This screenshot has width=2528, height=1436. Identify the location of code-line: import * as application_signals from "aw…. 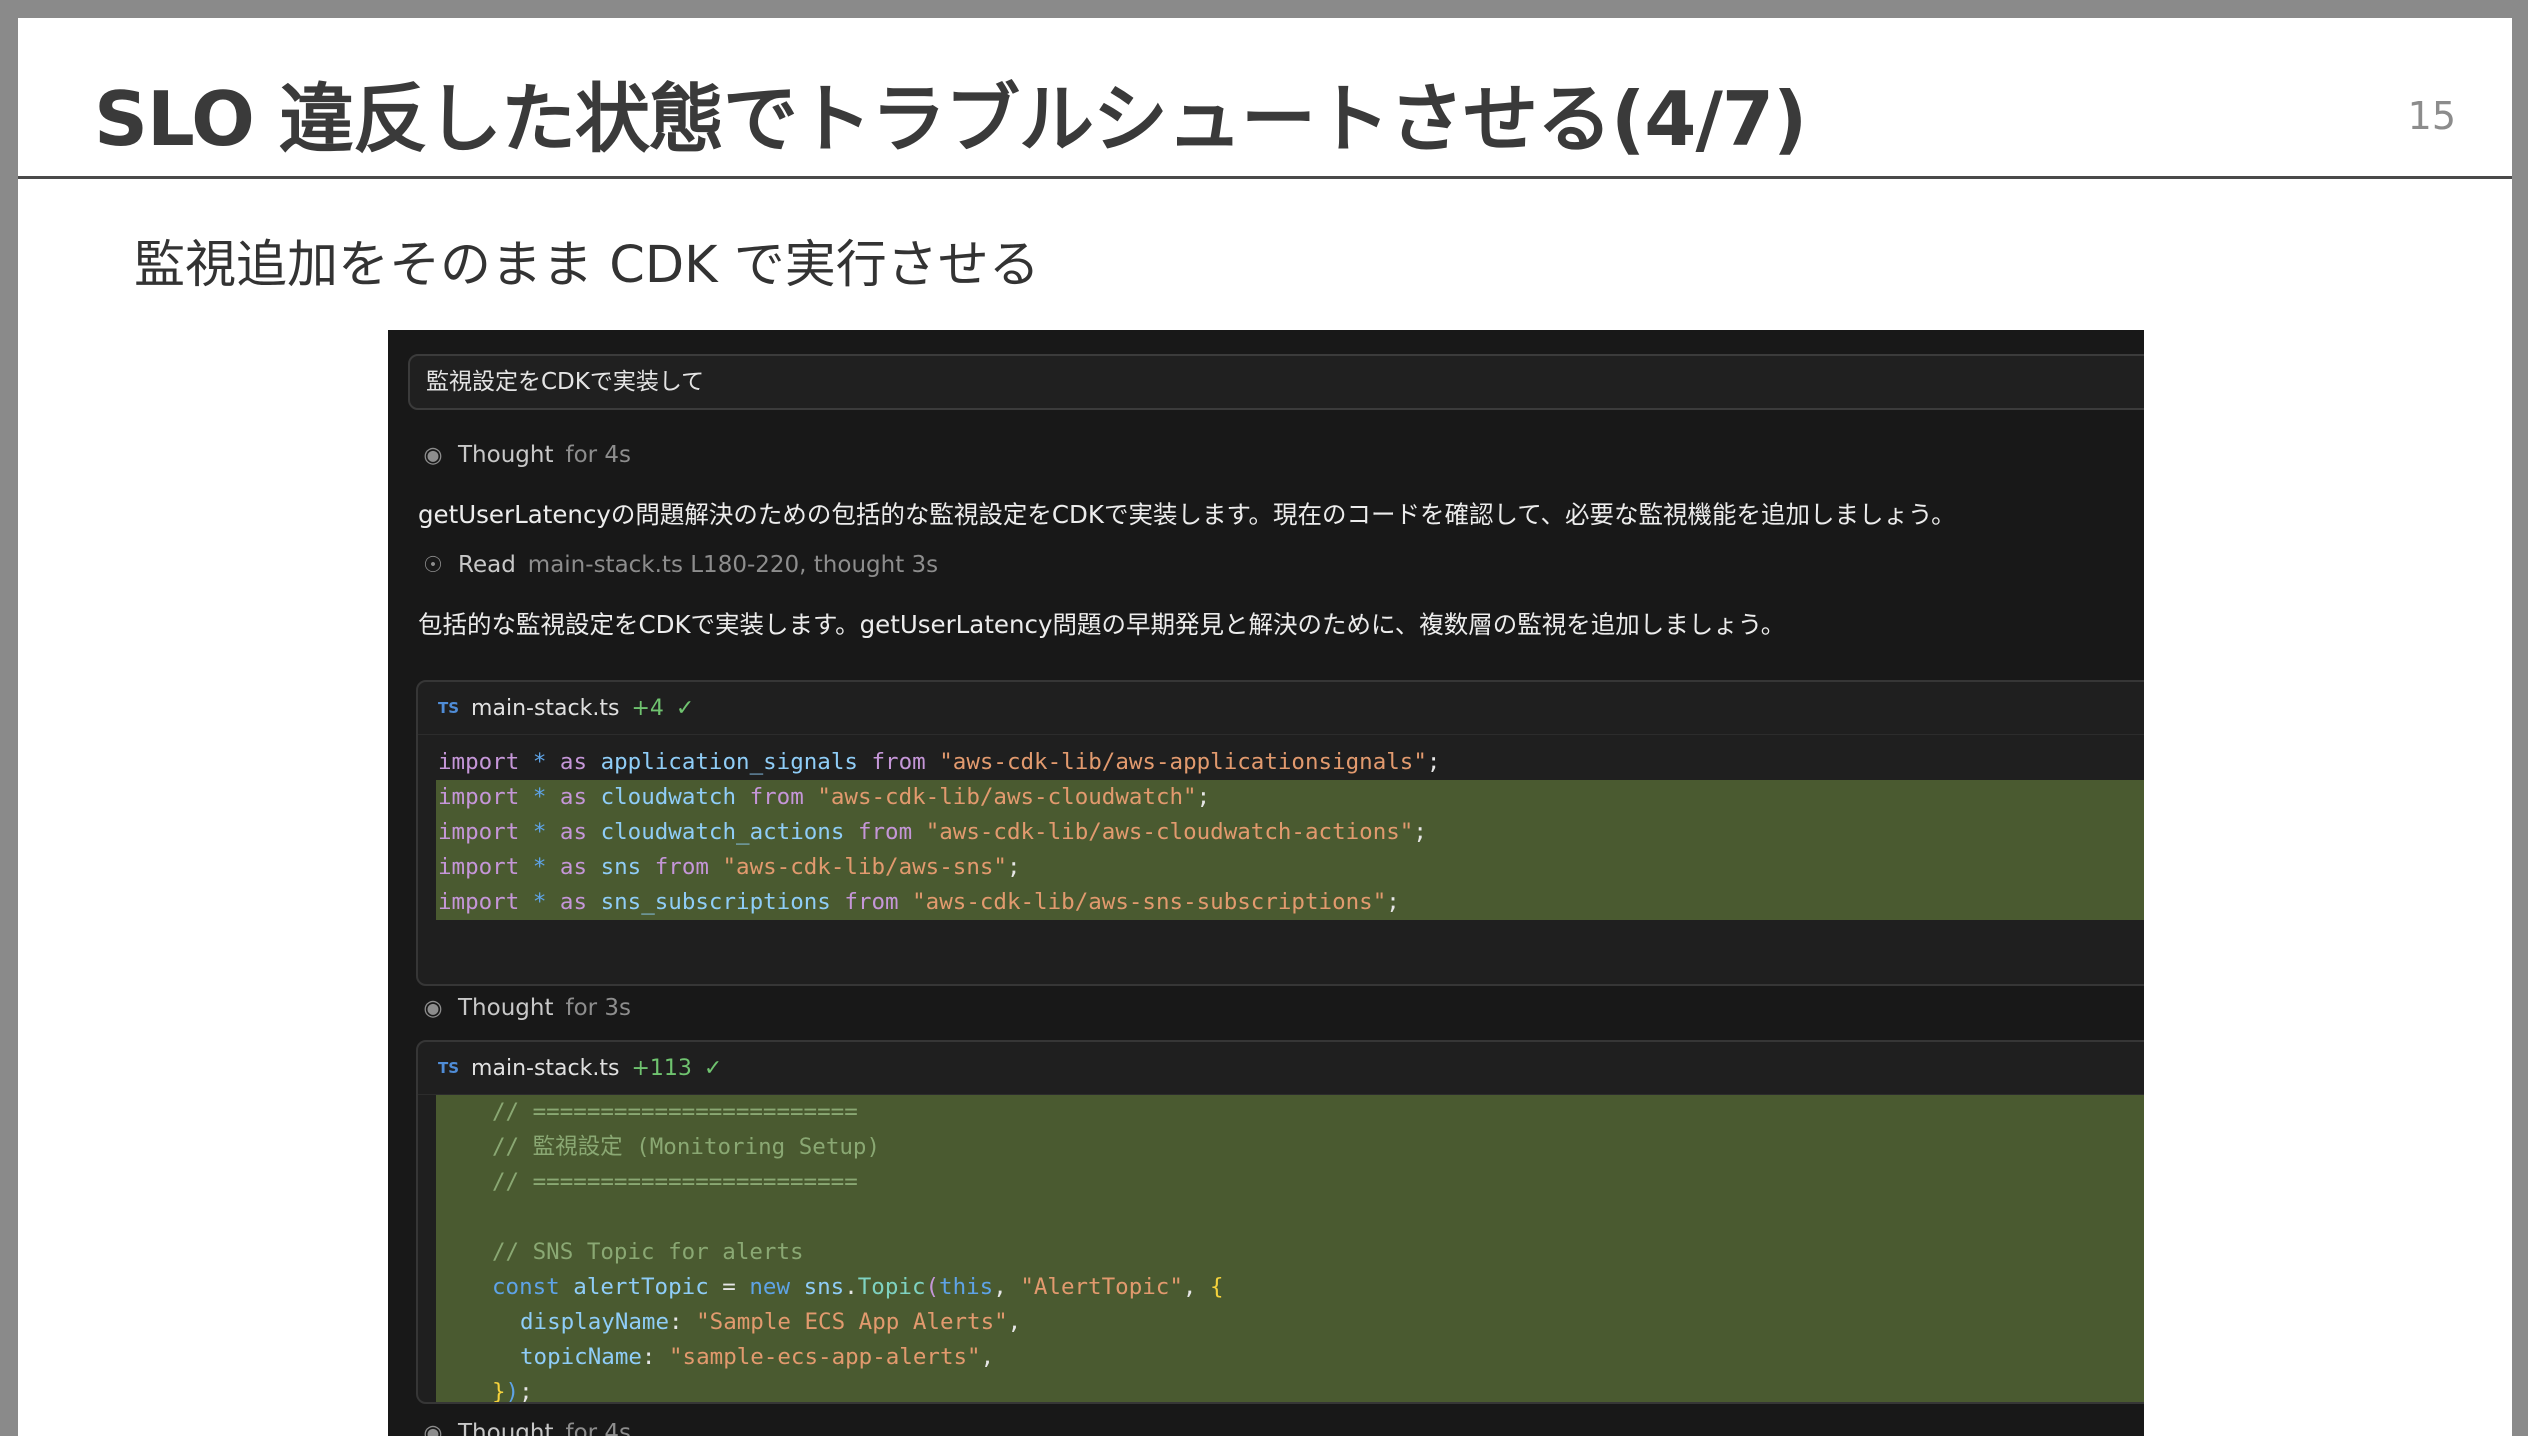
(939, 762).